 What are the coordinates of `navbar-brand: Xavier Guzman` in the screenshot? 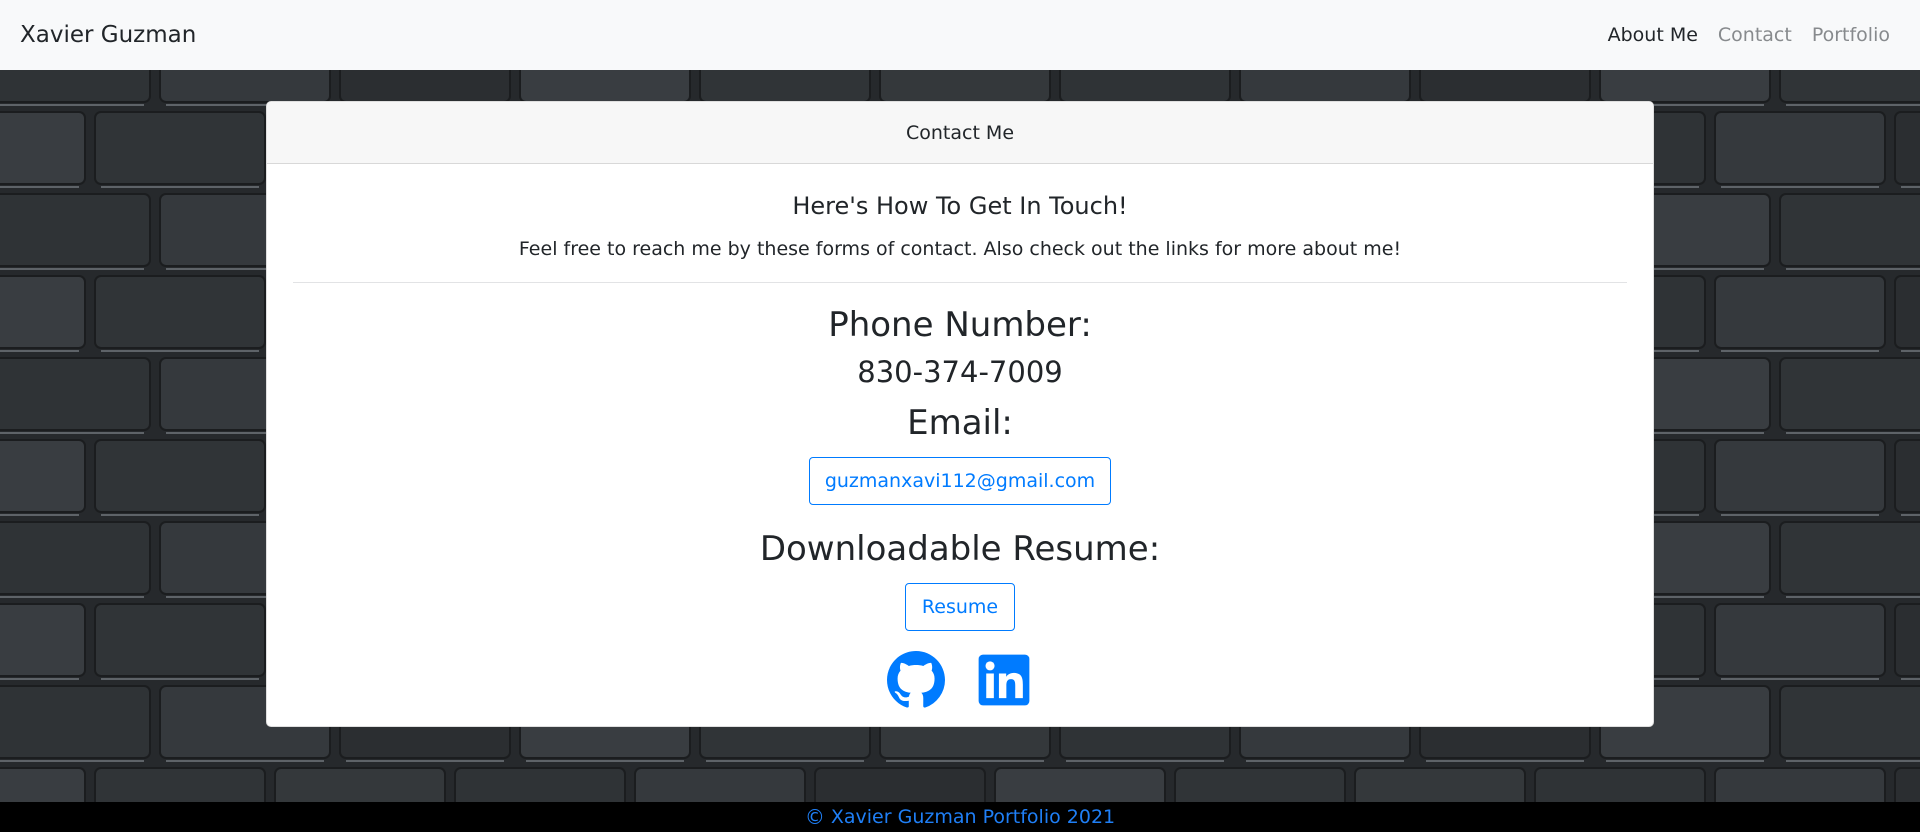 It's located at (108, 35).